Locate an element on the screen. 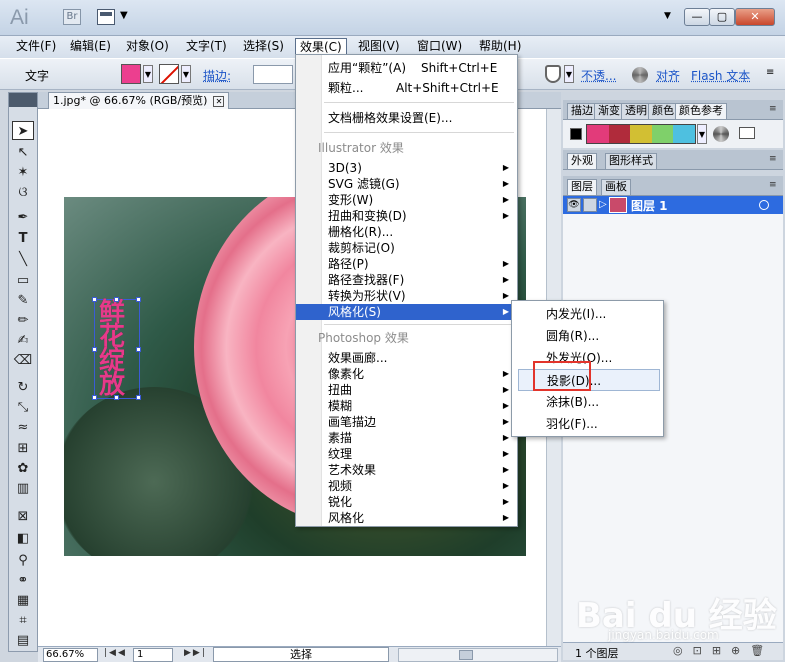  flash-text-link: Flash 文本 is located at coordinates (720, 75).